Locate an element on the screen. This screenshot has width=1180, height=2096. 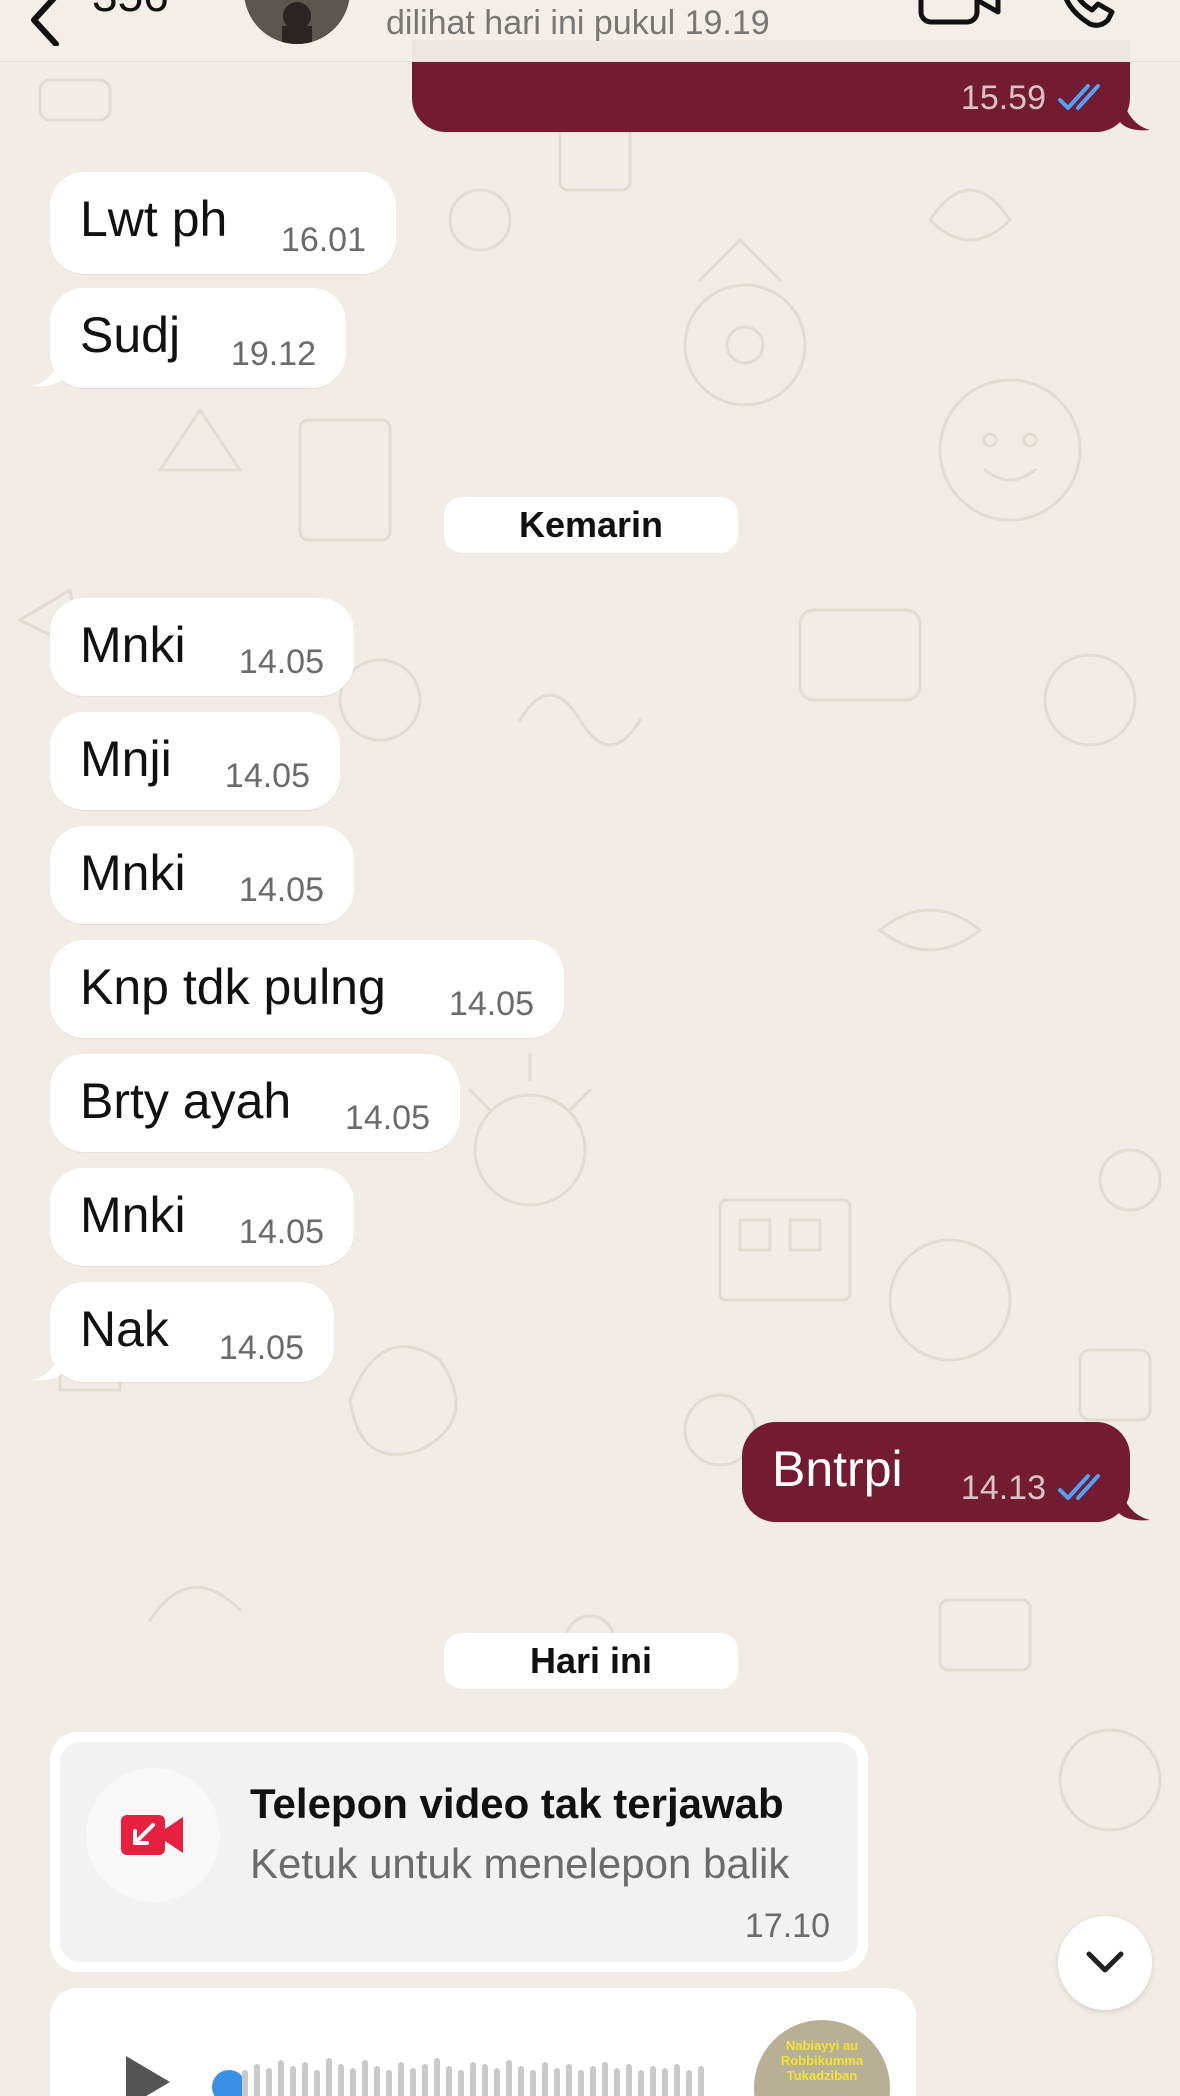
voice-waveform is located at coordinates (492, 2073).